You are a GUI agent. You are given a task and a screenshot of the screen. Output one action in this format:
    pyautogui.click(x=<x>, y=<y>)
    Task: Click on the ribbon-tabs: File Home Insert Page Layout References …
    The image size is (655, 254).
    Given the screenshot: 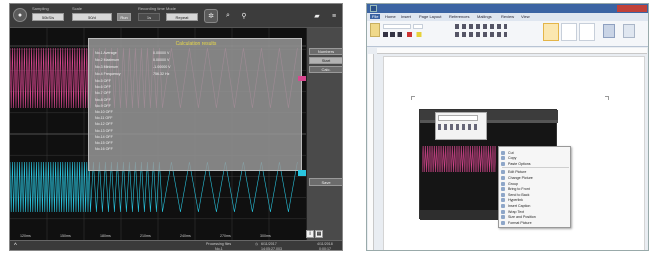 What is the action you would take?
    pyautogui.click(x=507, y=17)
    